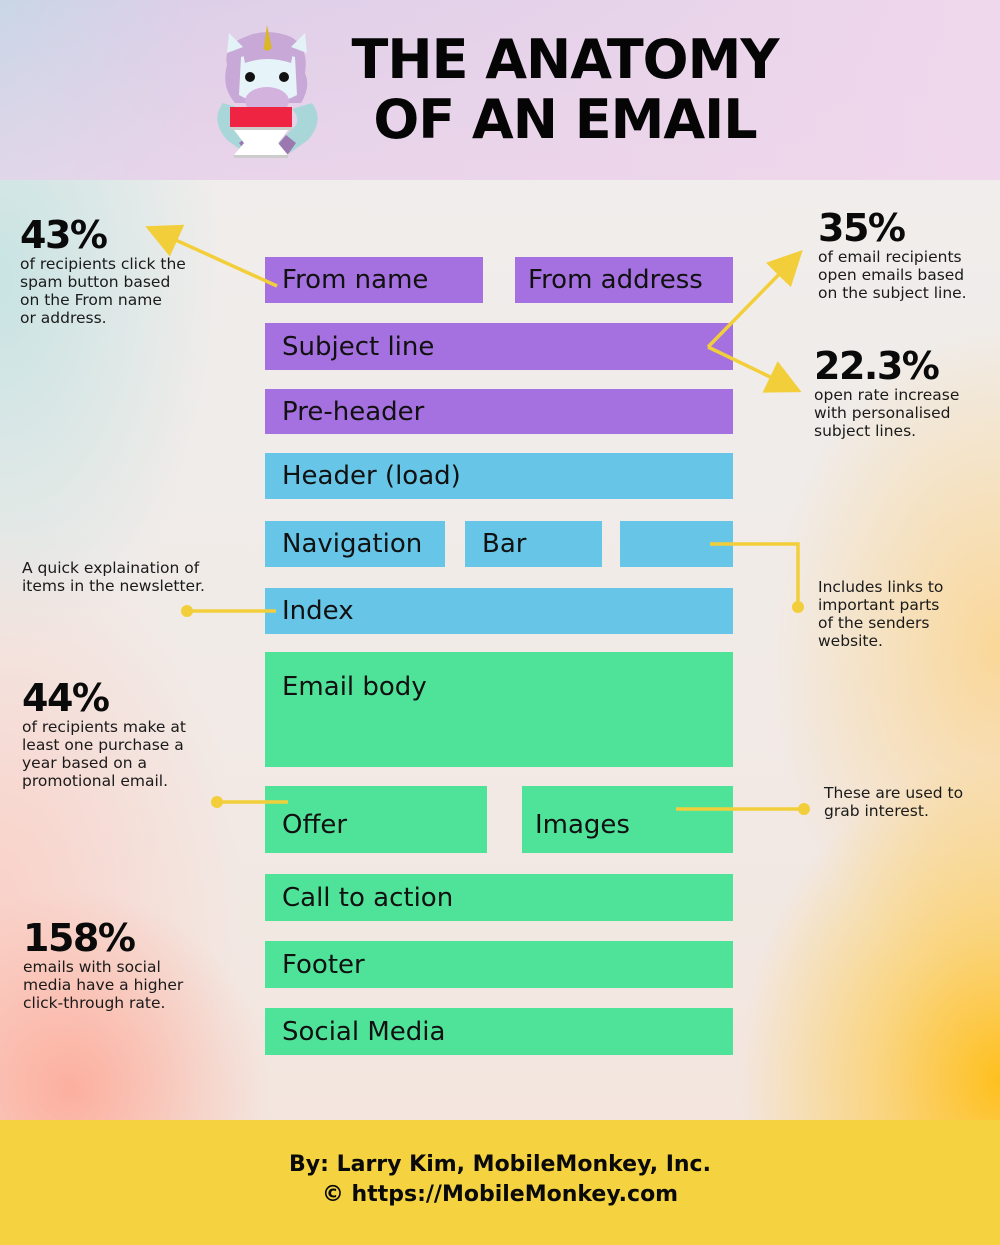 This screenshot has width=1000, height=1245. What do you see at coordinates (79, 938) in the screenshot?
I see `stat-social-value: 158%` at bounding box center [79, 938].